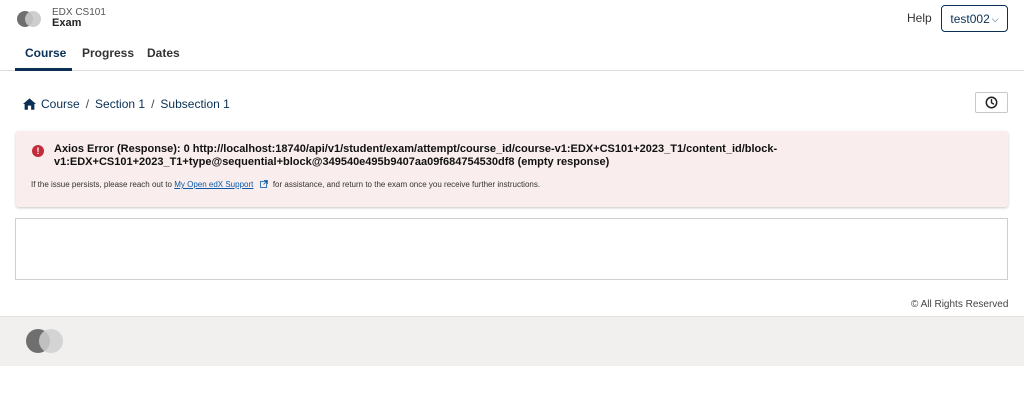 Image resolution: width=1024 pixels, height=399 pixels. Describe the element at coordinates (60, 104) in the screenshot. I see `breadcrumb-course: Course` at that location.